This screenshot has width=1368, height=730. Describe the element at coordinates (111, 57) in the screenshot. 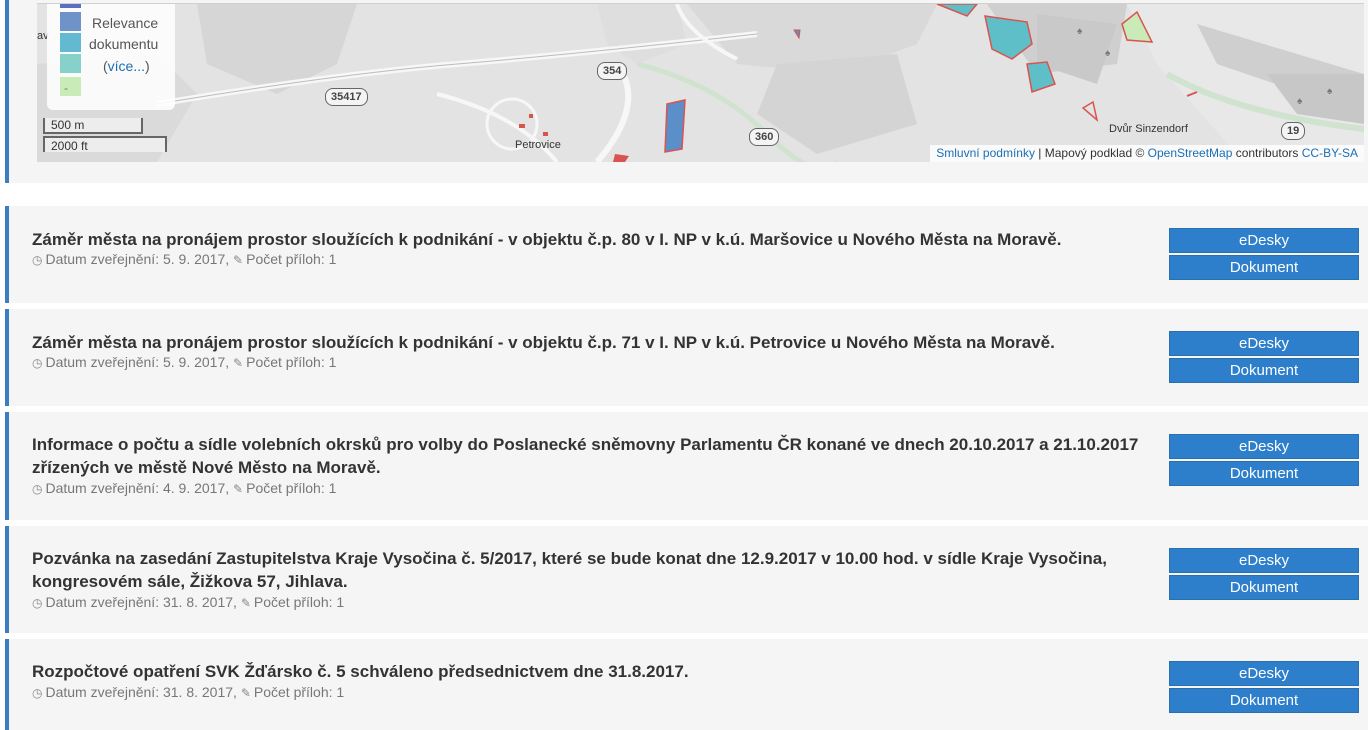

I see `map-legend: Relevance dokumentu (více...) -` at that location.